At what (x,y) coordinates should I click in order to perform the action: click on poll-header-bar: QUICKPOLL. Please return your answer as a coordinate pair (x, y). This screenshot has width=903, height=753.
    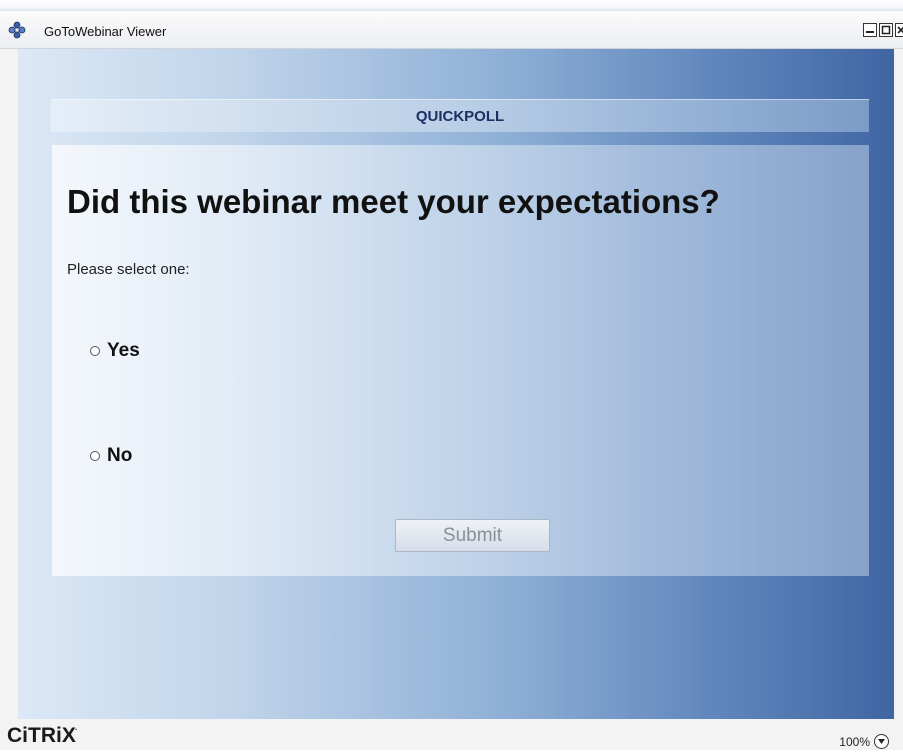
    Looking at the image, I should click on (460, 115).